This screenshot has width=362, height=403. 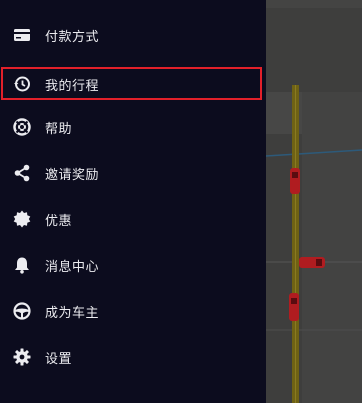 What do you see at coordinates (133, 35) in the screenshot?
I see `menu-item-payment: 付款方式` at bounding box center [133, 35].